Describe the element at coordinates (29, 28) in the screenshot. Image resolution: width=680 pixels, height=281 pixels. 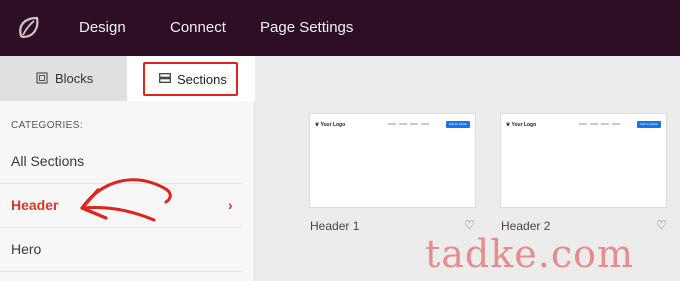
I see `leaf-icon` at that location.